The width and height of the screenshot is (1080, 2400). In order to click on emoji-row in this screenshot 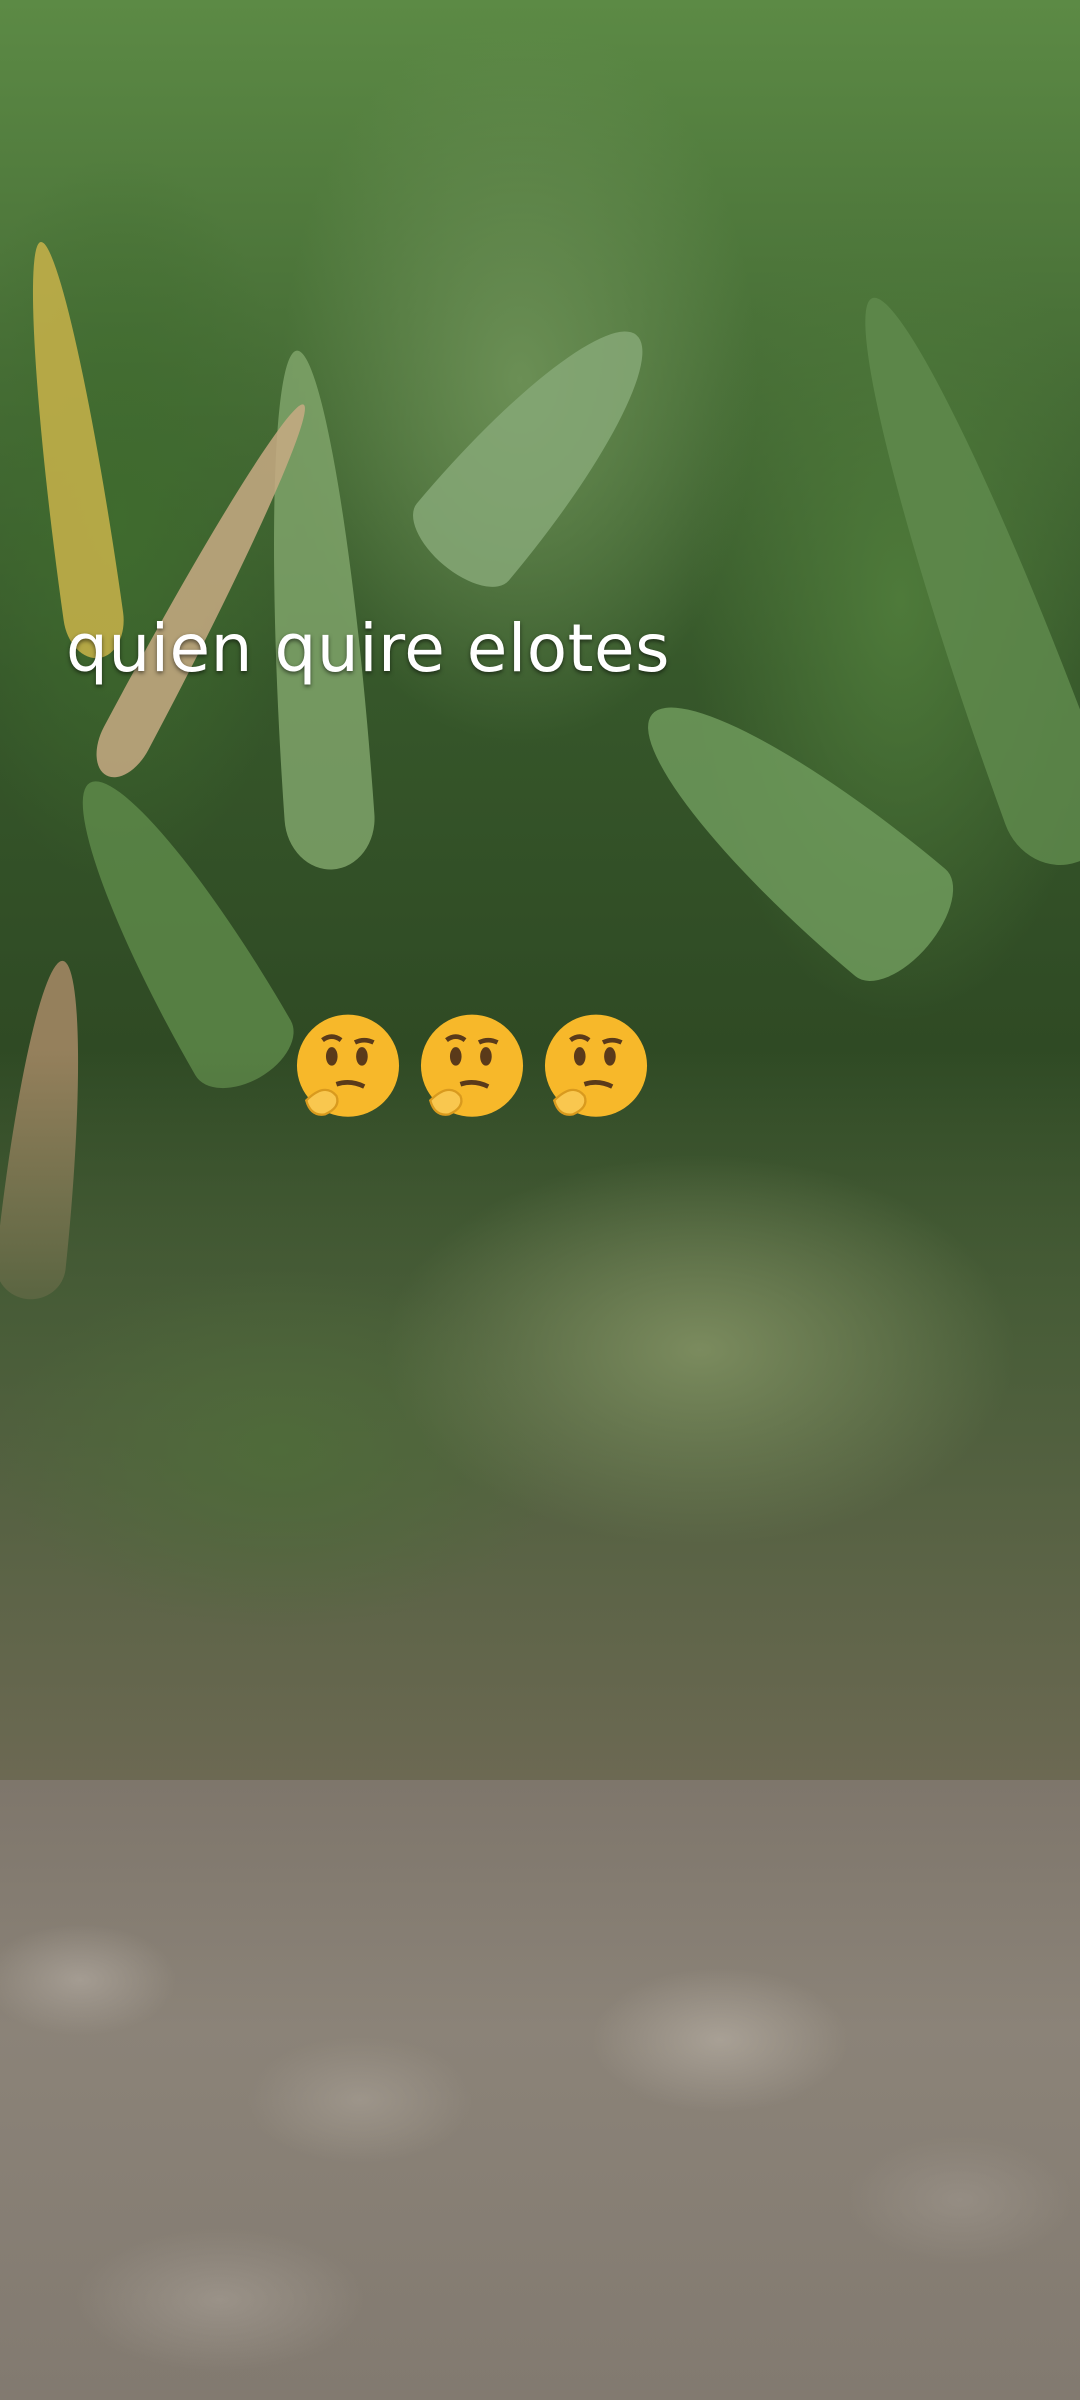, I will do `click(472, 1068)`.